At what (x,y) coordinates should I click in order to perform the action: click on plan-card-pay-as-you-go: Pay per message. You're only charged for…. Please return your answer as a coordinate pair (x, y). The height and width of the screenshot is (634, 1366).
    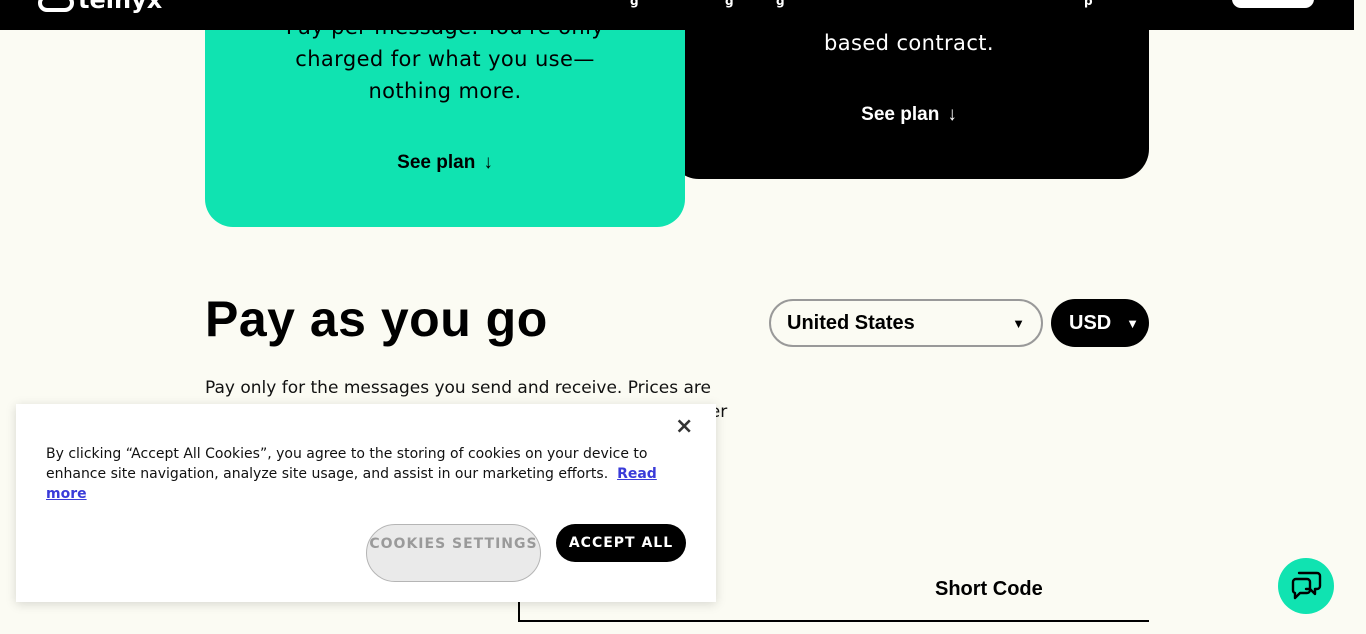
    Looking at the image, I should click on (445, 113).